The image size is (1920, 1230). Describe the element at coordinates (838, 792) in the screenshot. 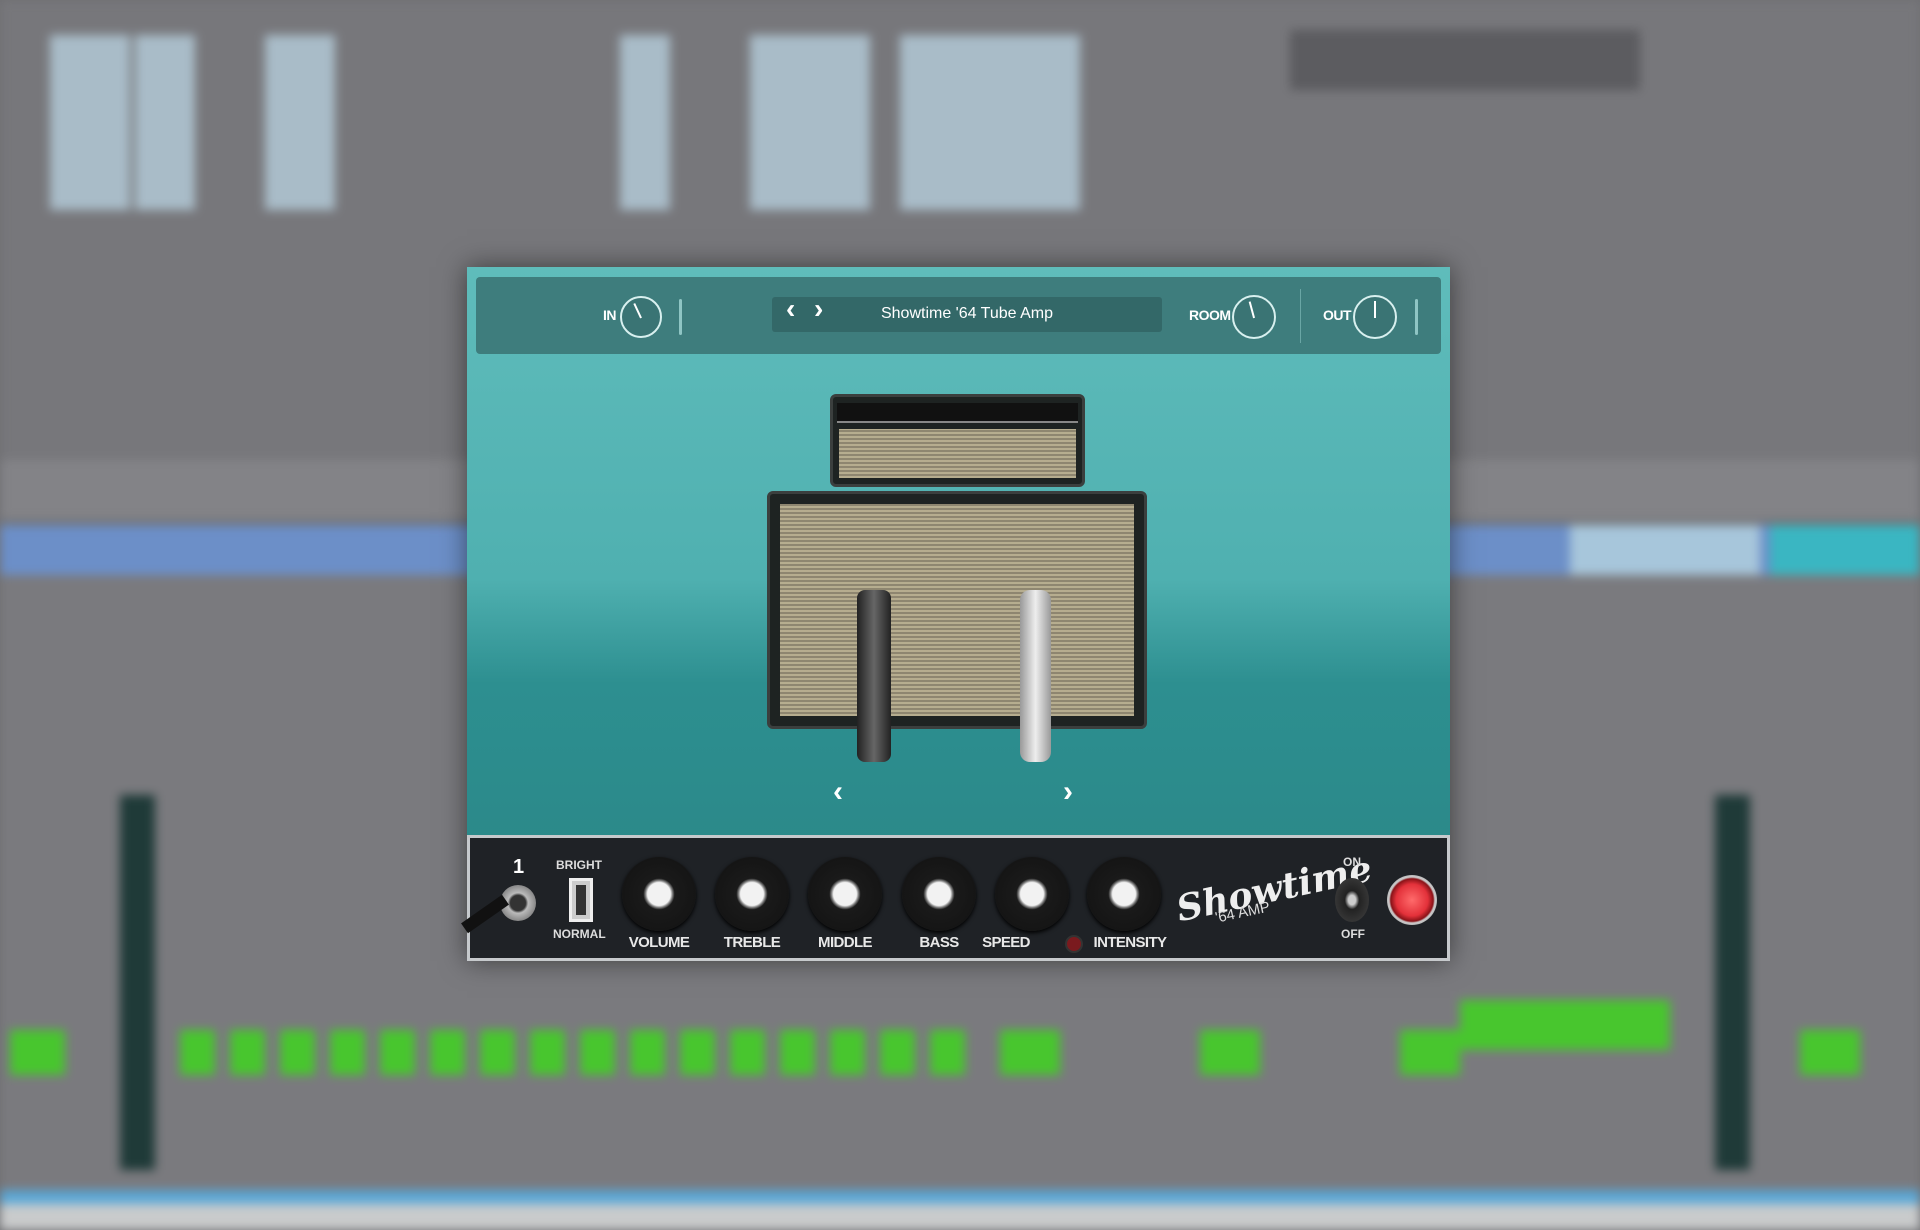

I see `prev-mic-button: ‹` at that location.